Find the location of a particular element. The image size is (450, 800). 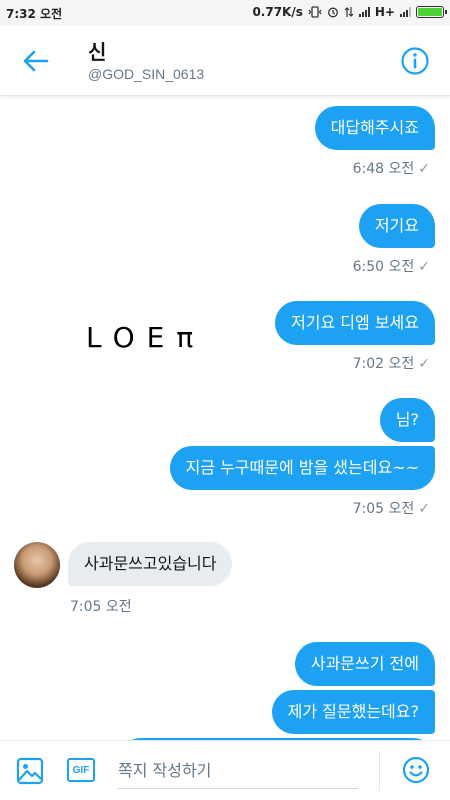

message-bubble: 저기요 디엠 보세요 is located at coordinates (355, 323).